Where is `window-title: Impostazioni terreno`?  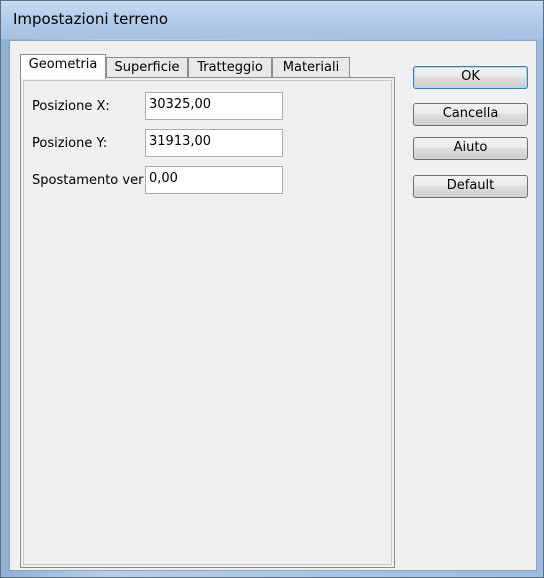 window-title: Impostazioni terreno is located at coordinates (91, 19).